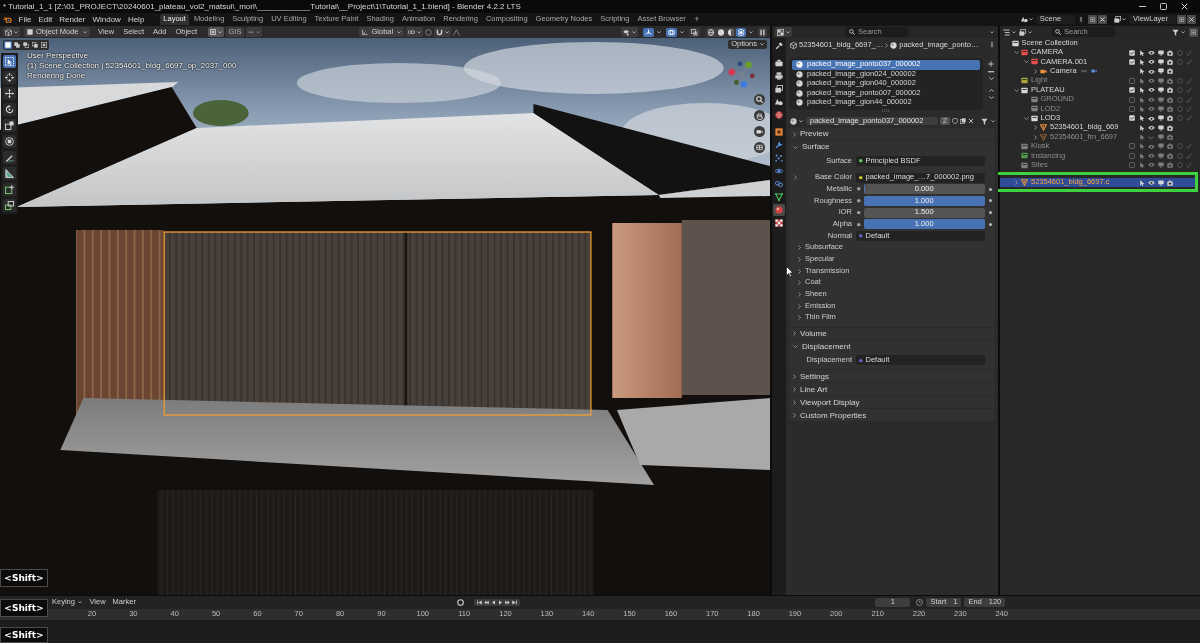 This screenshot has height=643, width=1200. Describe the element at coordinates (7, 19) in the screenshot. I see `app-logo-icon` at that location.